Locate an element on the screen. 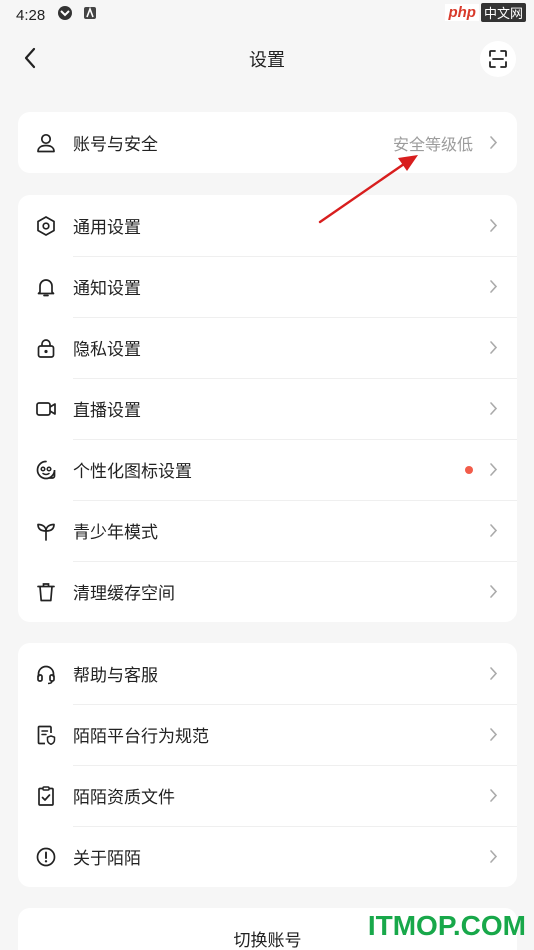  icon-personalize-row: 个性化图标设置 is located at coordinates (267, 469).